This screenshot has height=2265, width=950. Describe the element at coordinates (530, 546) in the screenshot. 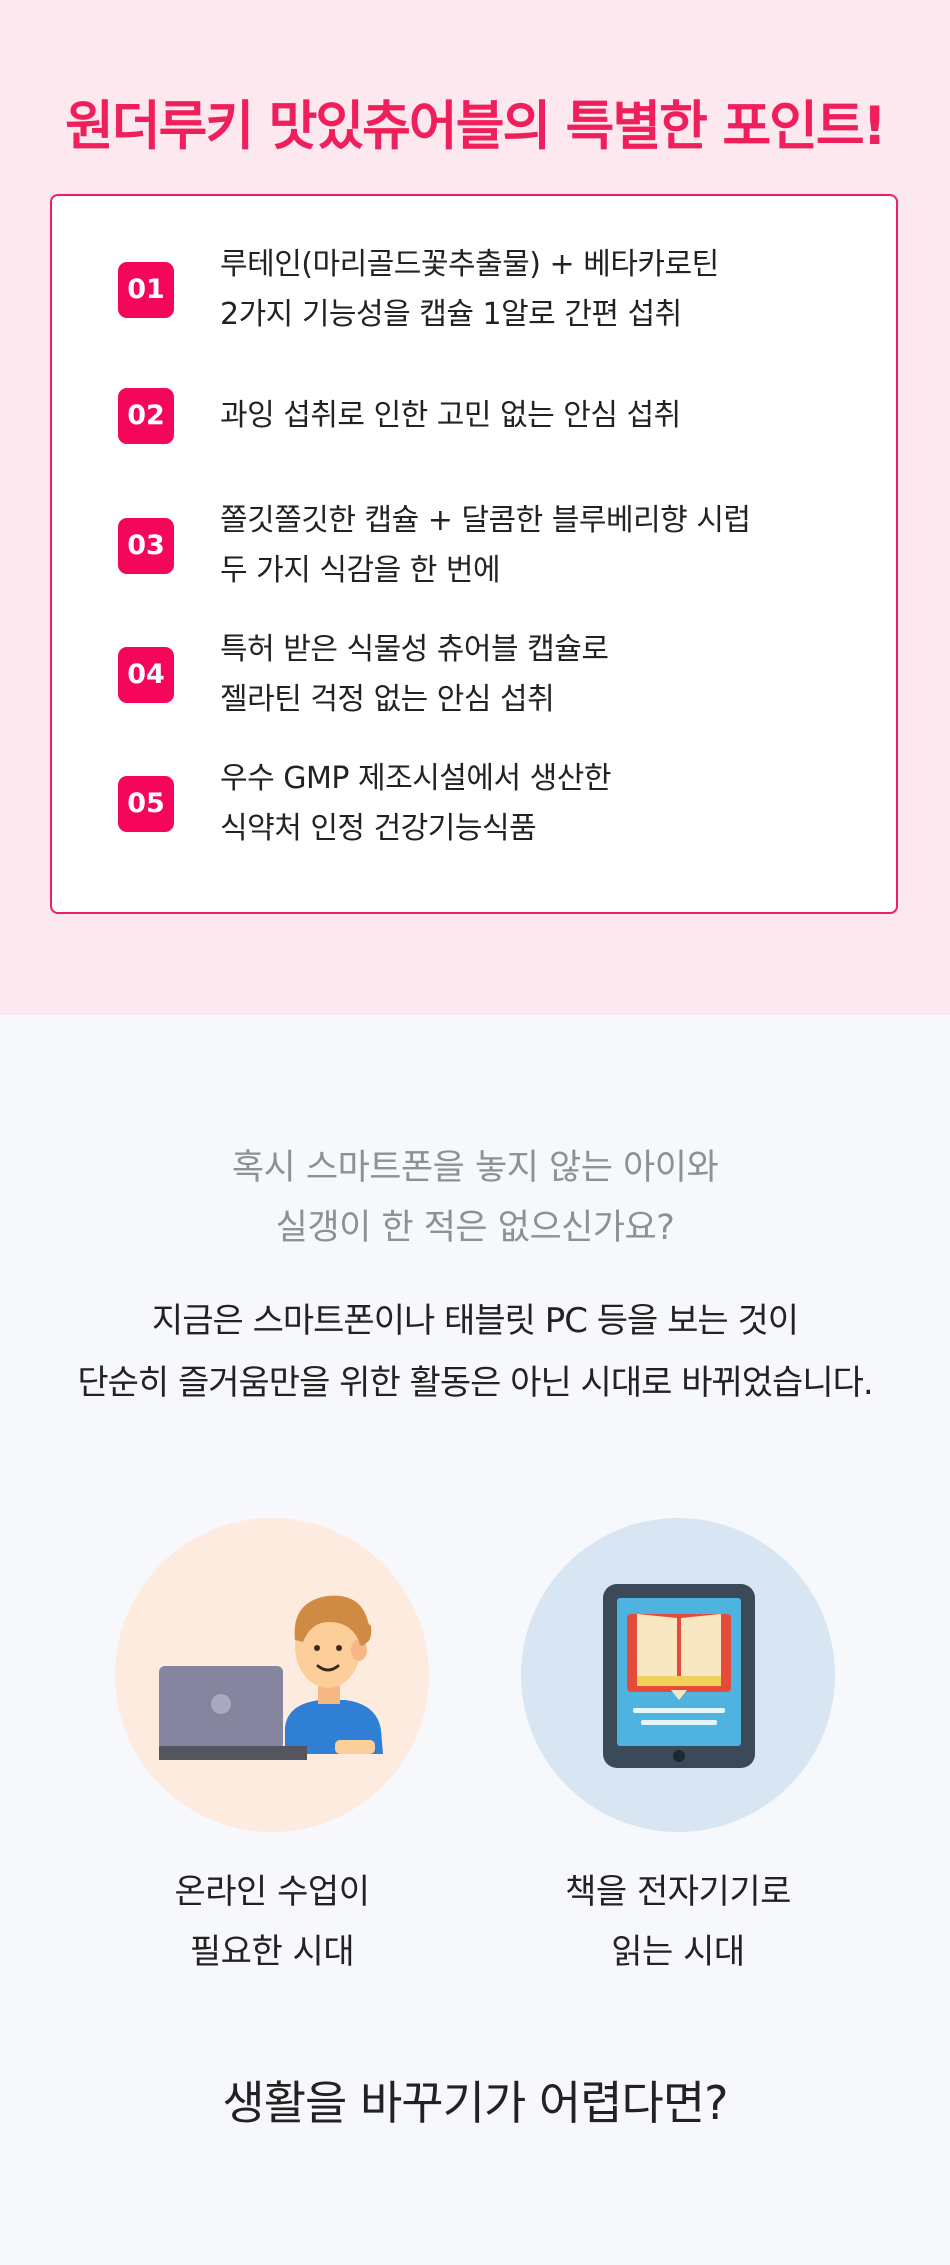

I see `point-text: 쫄깃쫄깃한 캡슐 + 달콤한 블루베리향 시럽 두 가지 식감을 한 번에` at that location.